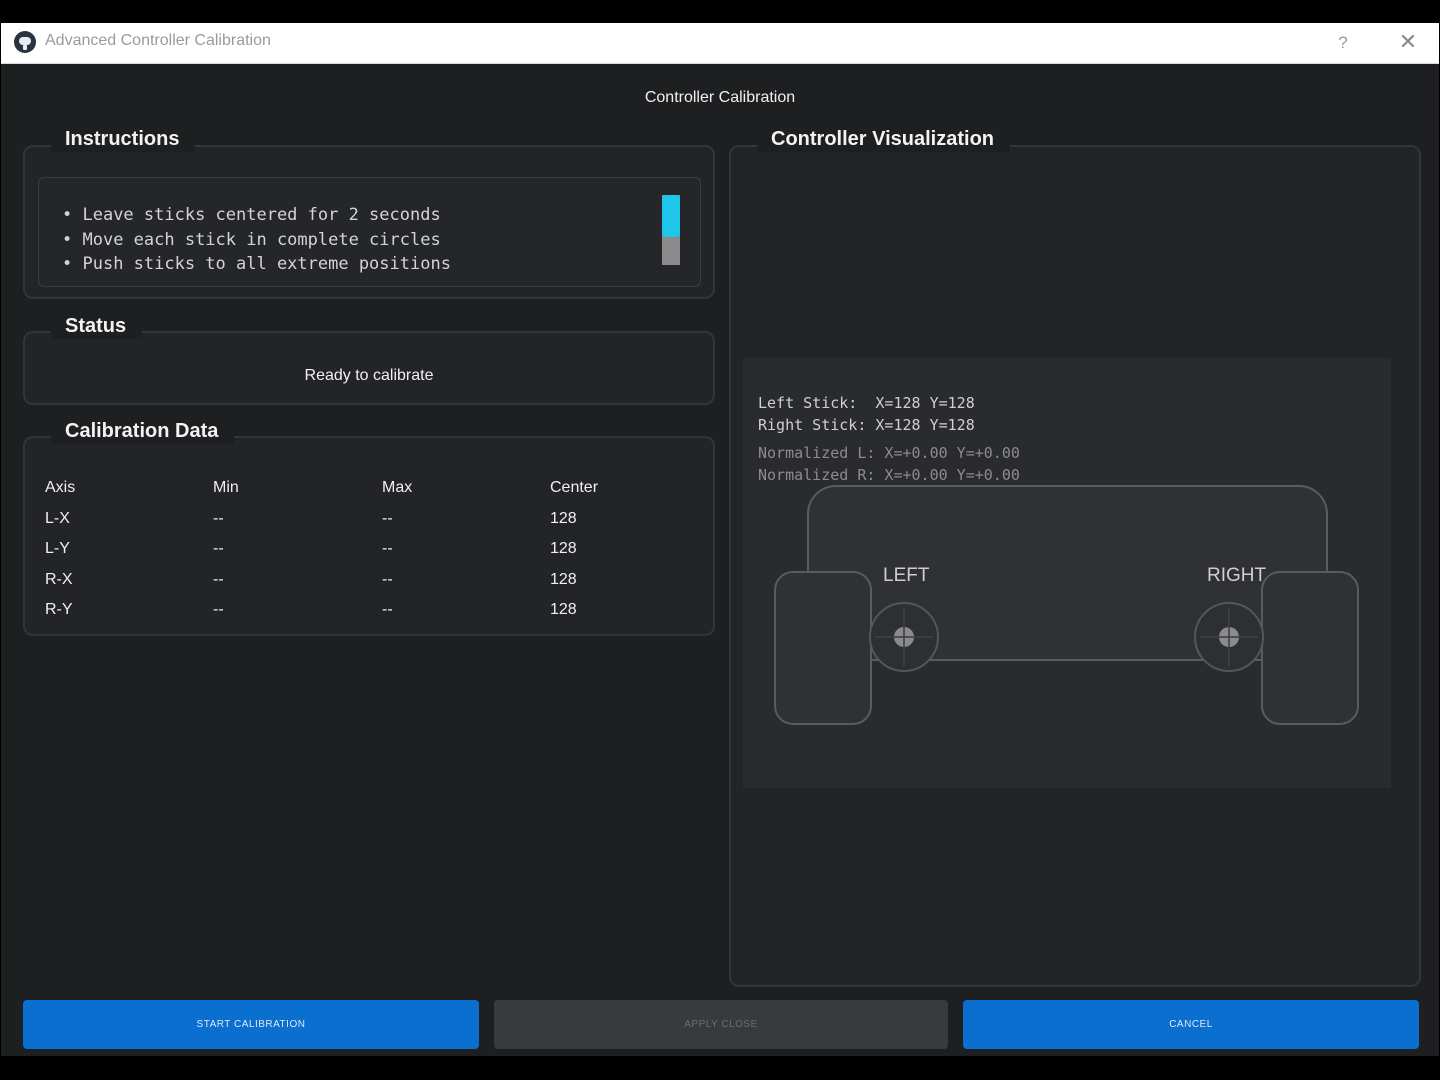  I want to click on title-bar: Advanced Controller Calibration ? ✕, so click(720, 43).